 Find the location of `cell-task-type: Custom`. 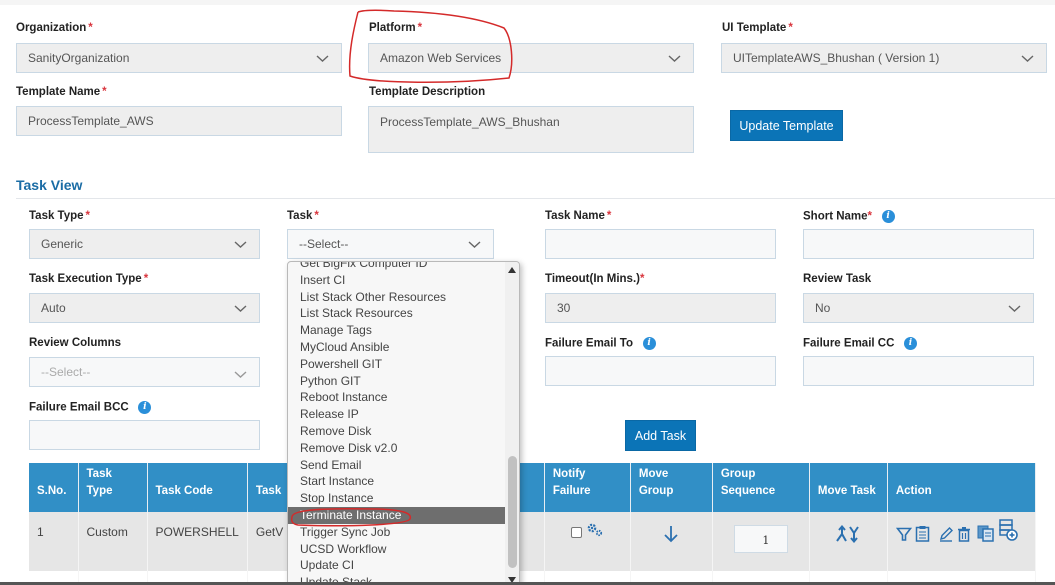

cell-task-type: Custom is located at coordinates (113, 541).